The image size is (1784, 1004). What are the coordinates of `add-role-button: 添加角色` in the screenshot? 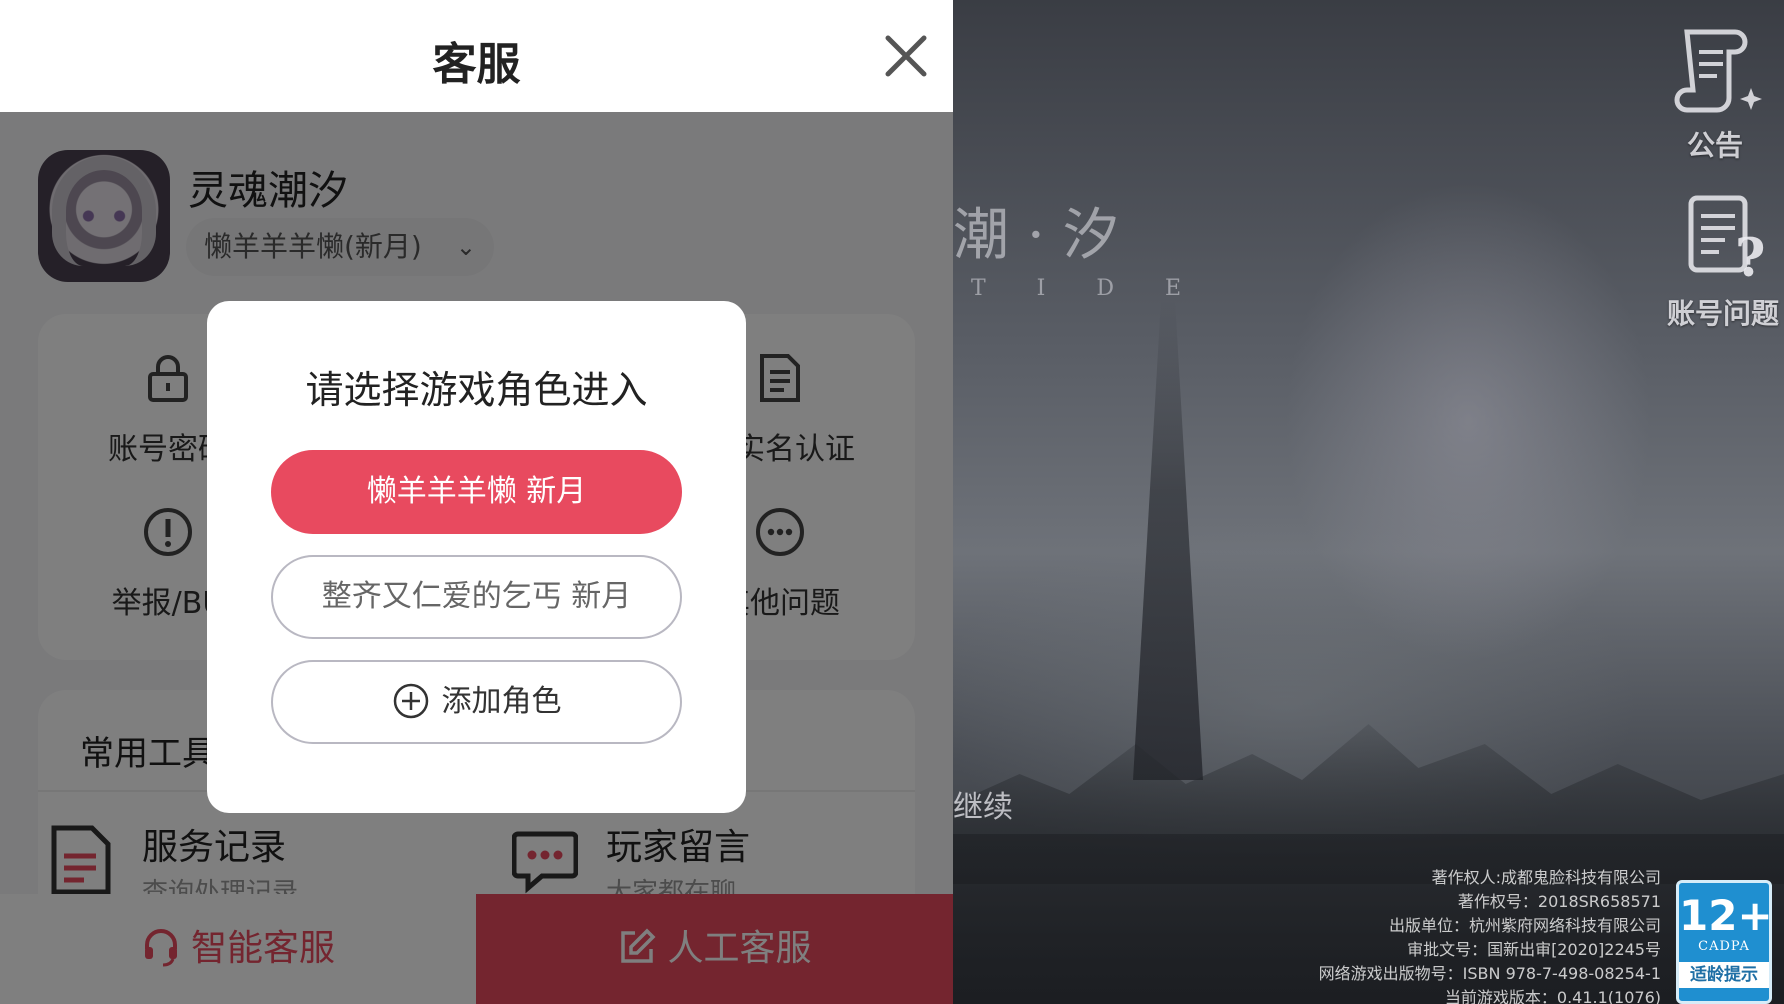 It's located at (476, 702).